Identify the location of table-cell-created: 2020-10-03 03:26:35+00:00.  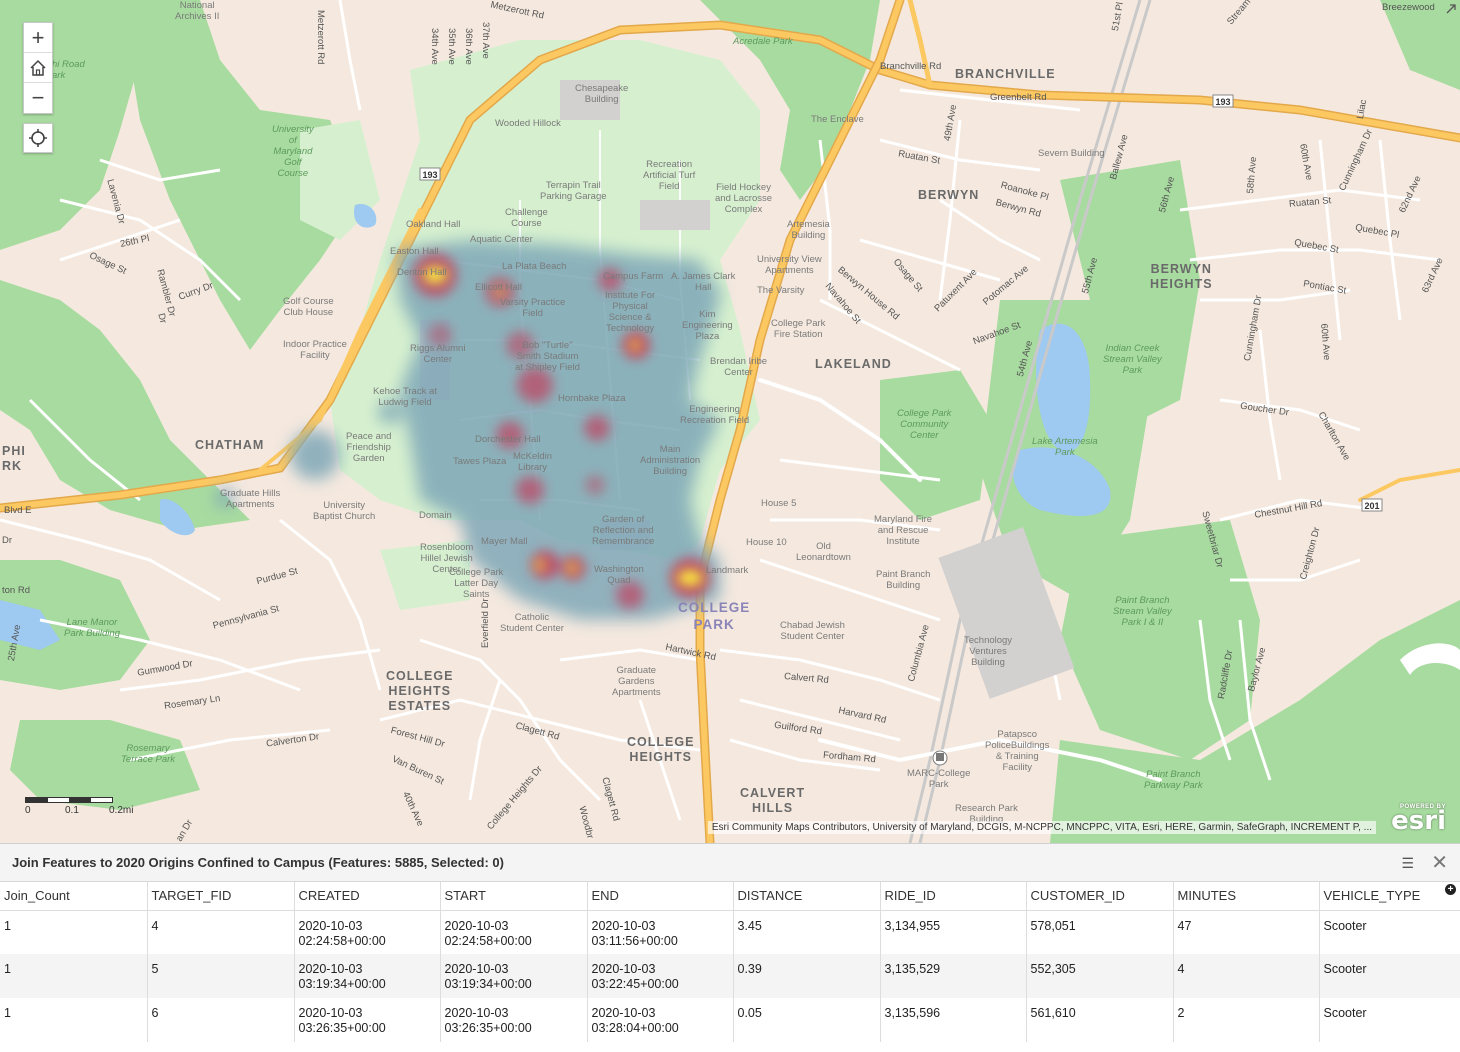
(367, 1020).